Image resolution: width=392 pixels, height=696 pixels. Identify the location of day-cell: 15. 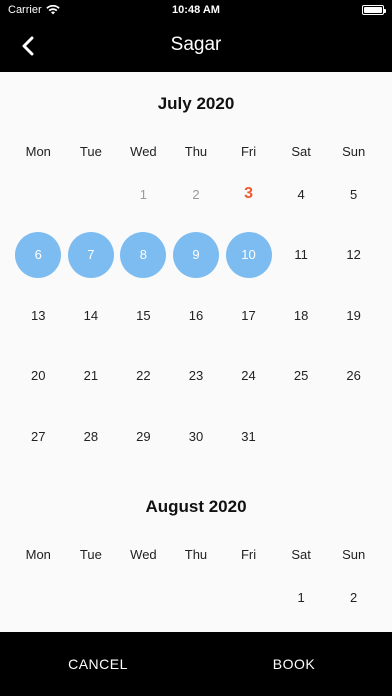
(143, 315).